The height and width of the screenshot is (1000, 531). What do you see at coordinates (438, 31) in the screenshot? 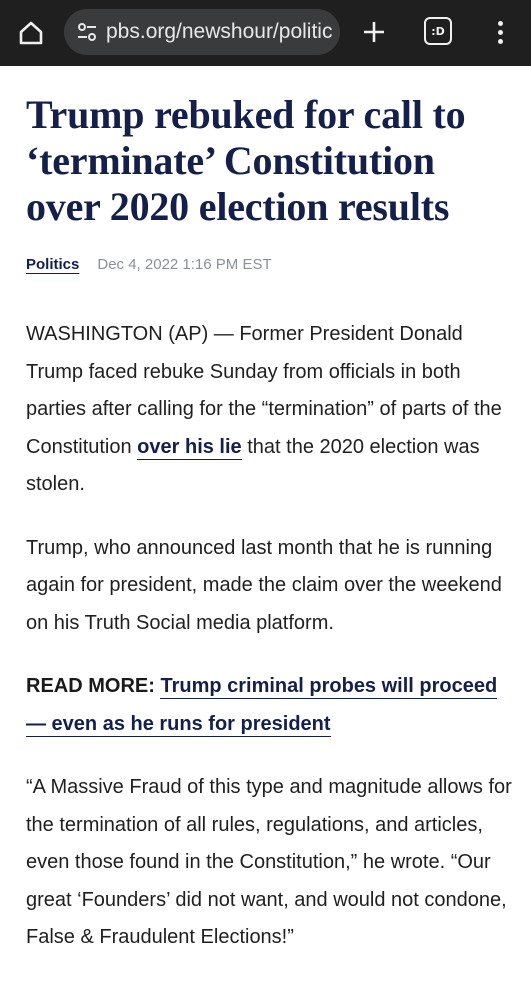
I see `tab-switcher-button: :D` at bounding box center [438, 31].